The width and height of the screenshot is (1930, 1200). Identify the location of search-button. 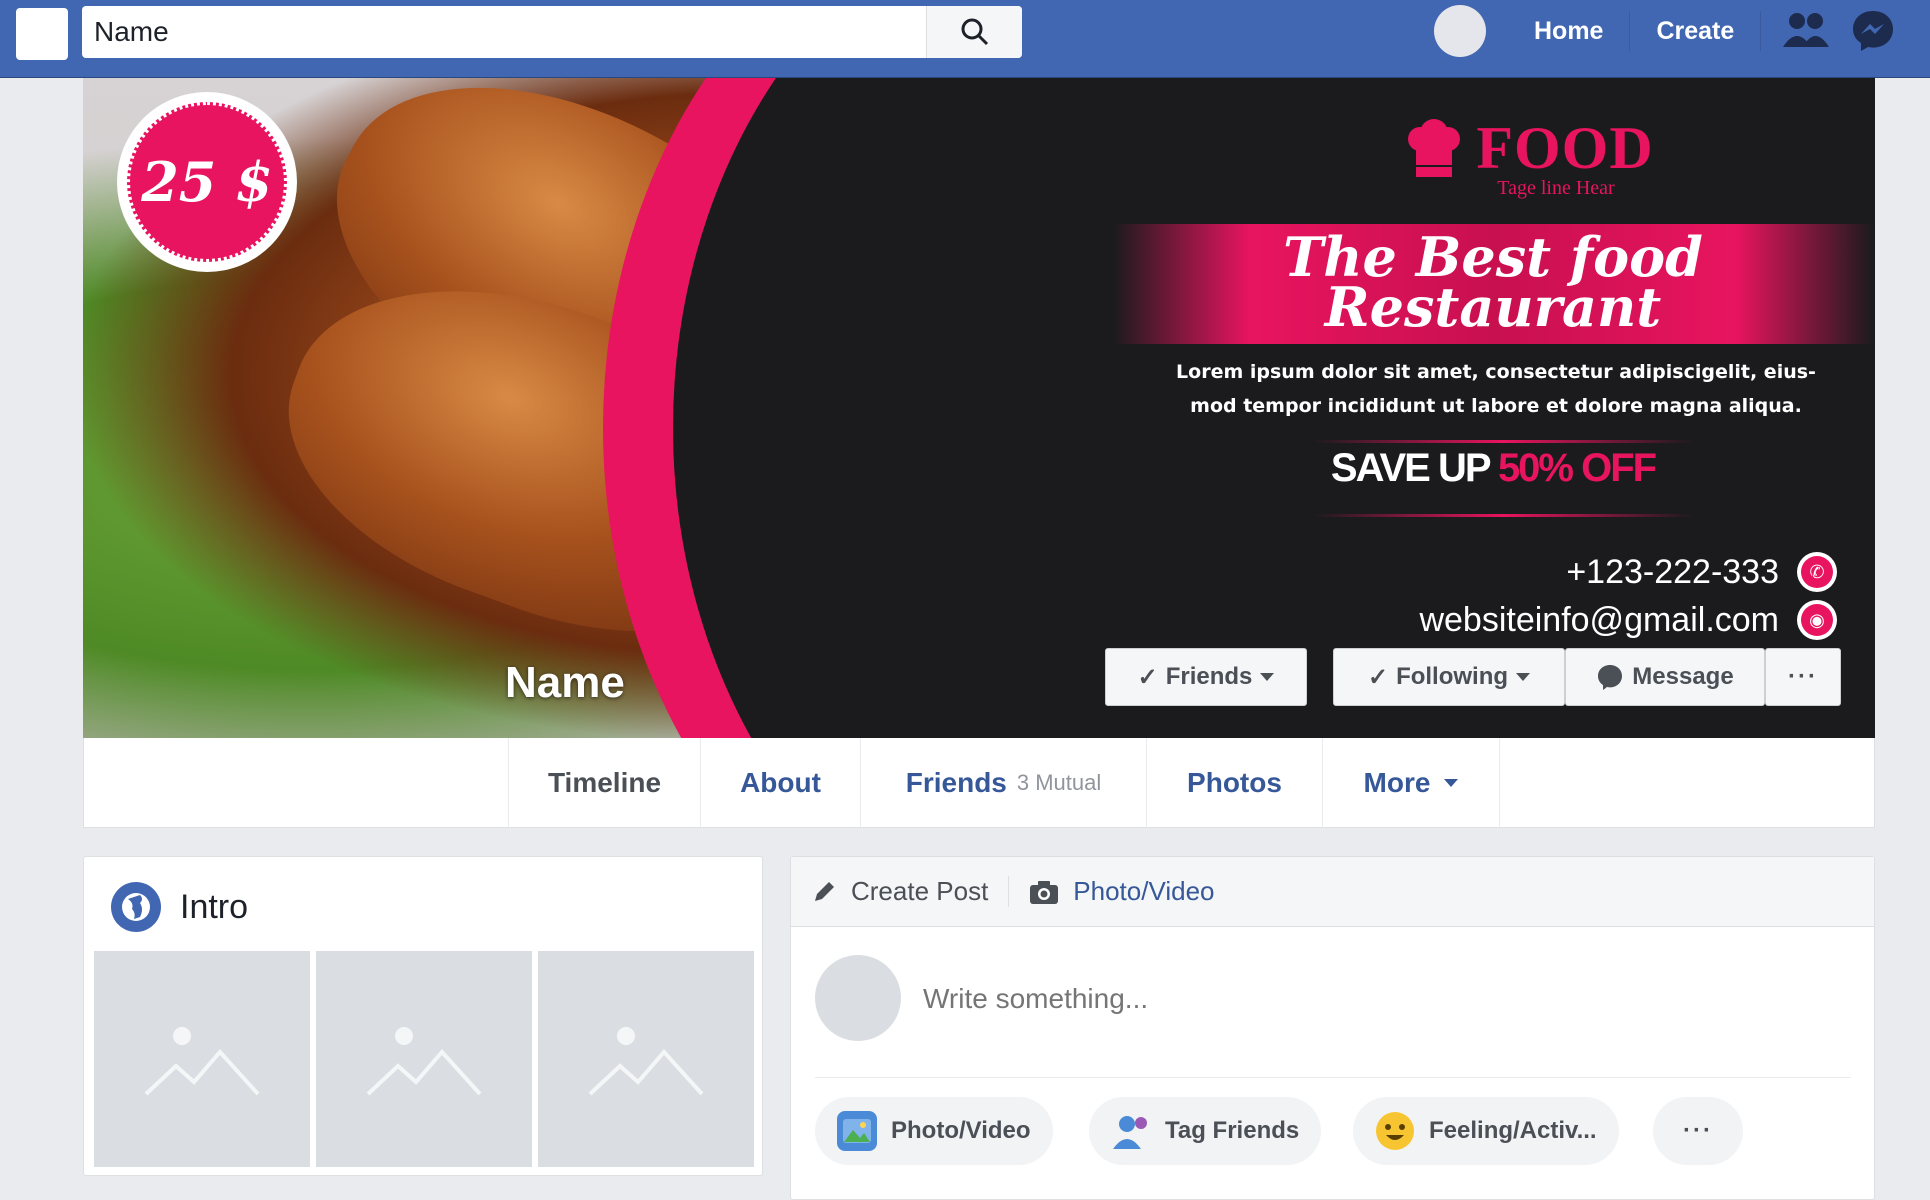
(974, 32).